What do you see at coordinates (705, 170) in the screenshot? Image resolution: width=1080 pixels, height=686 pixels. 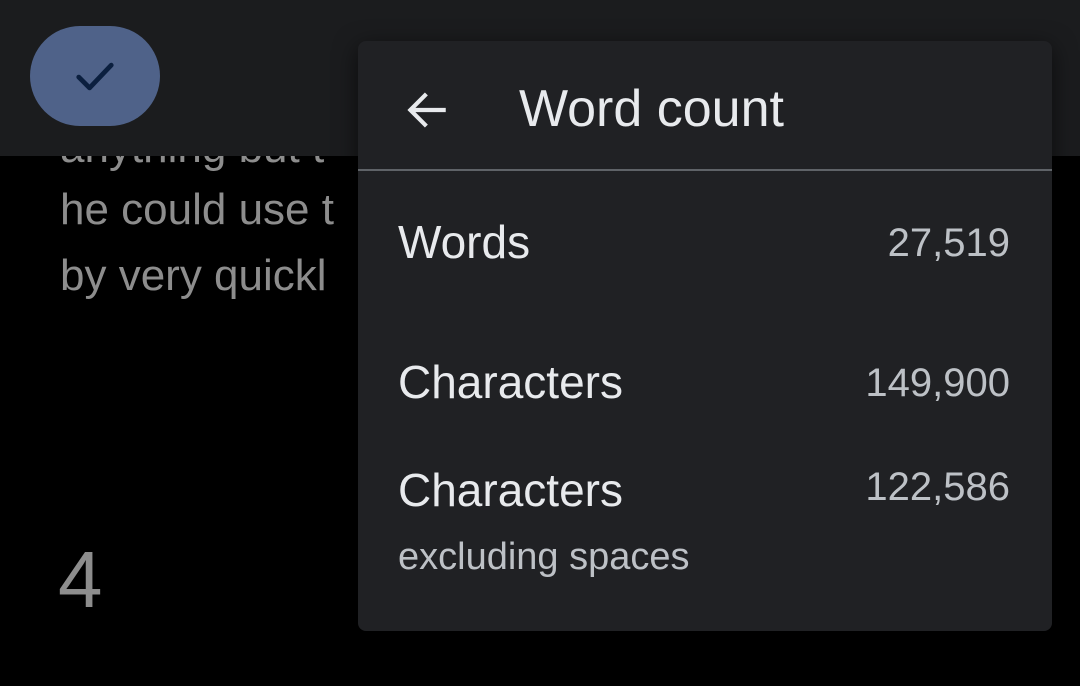 I see `header-divider` at bounding box center [705, 170].